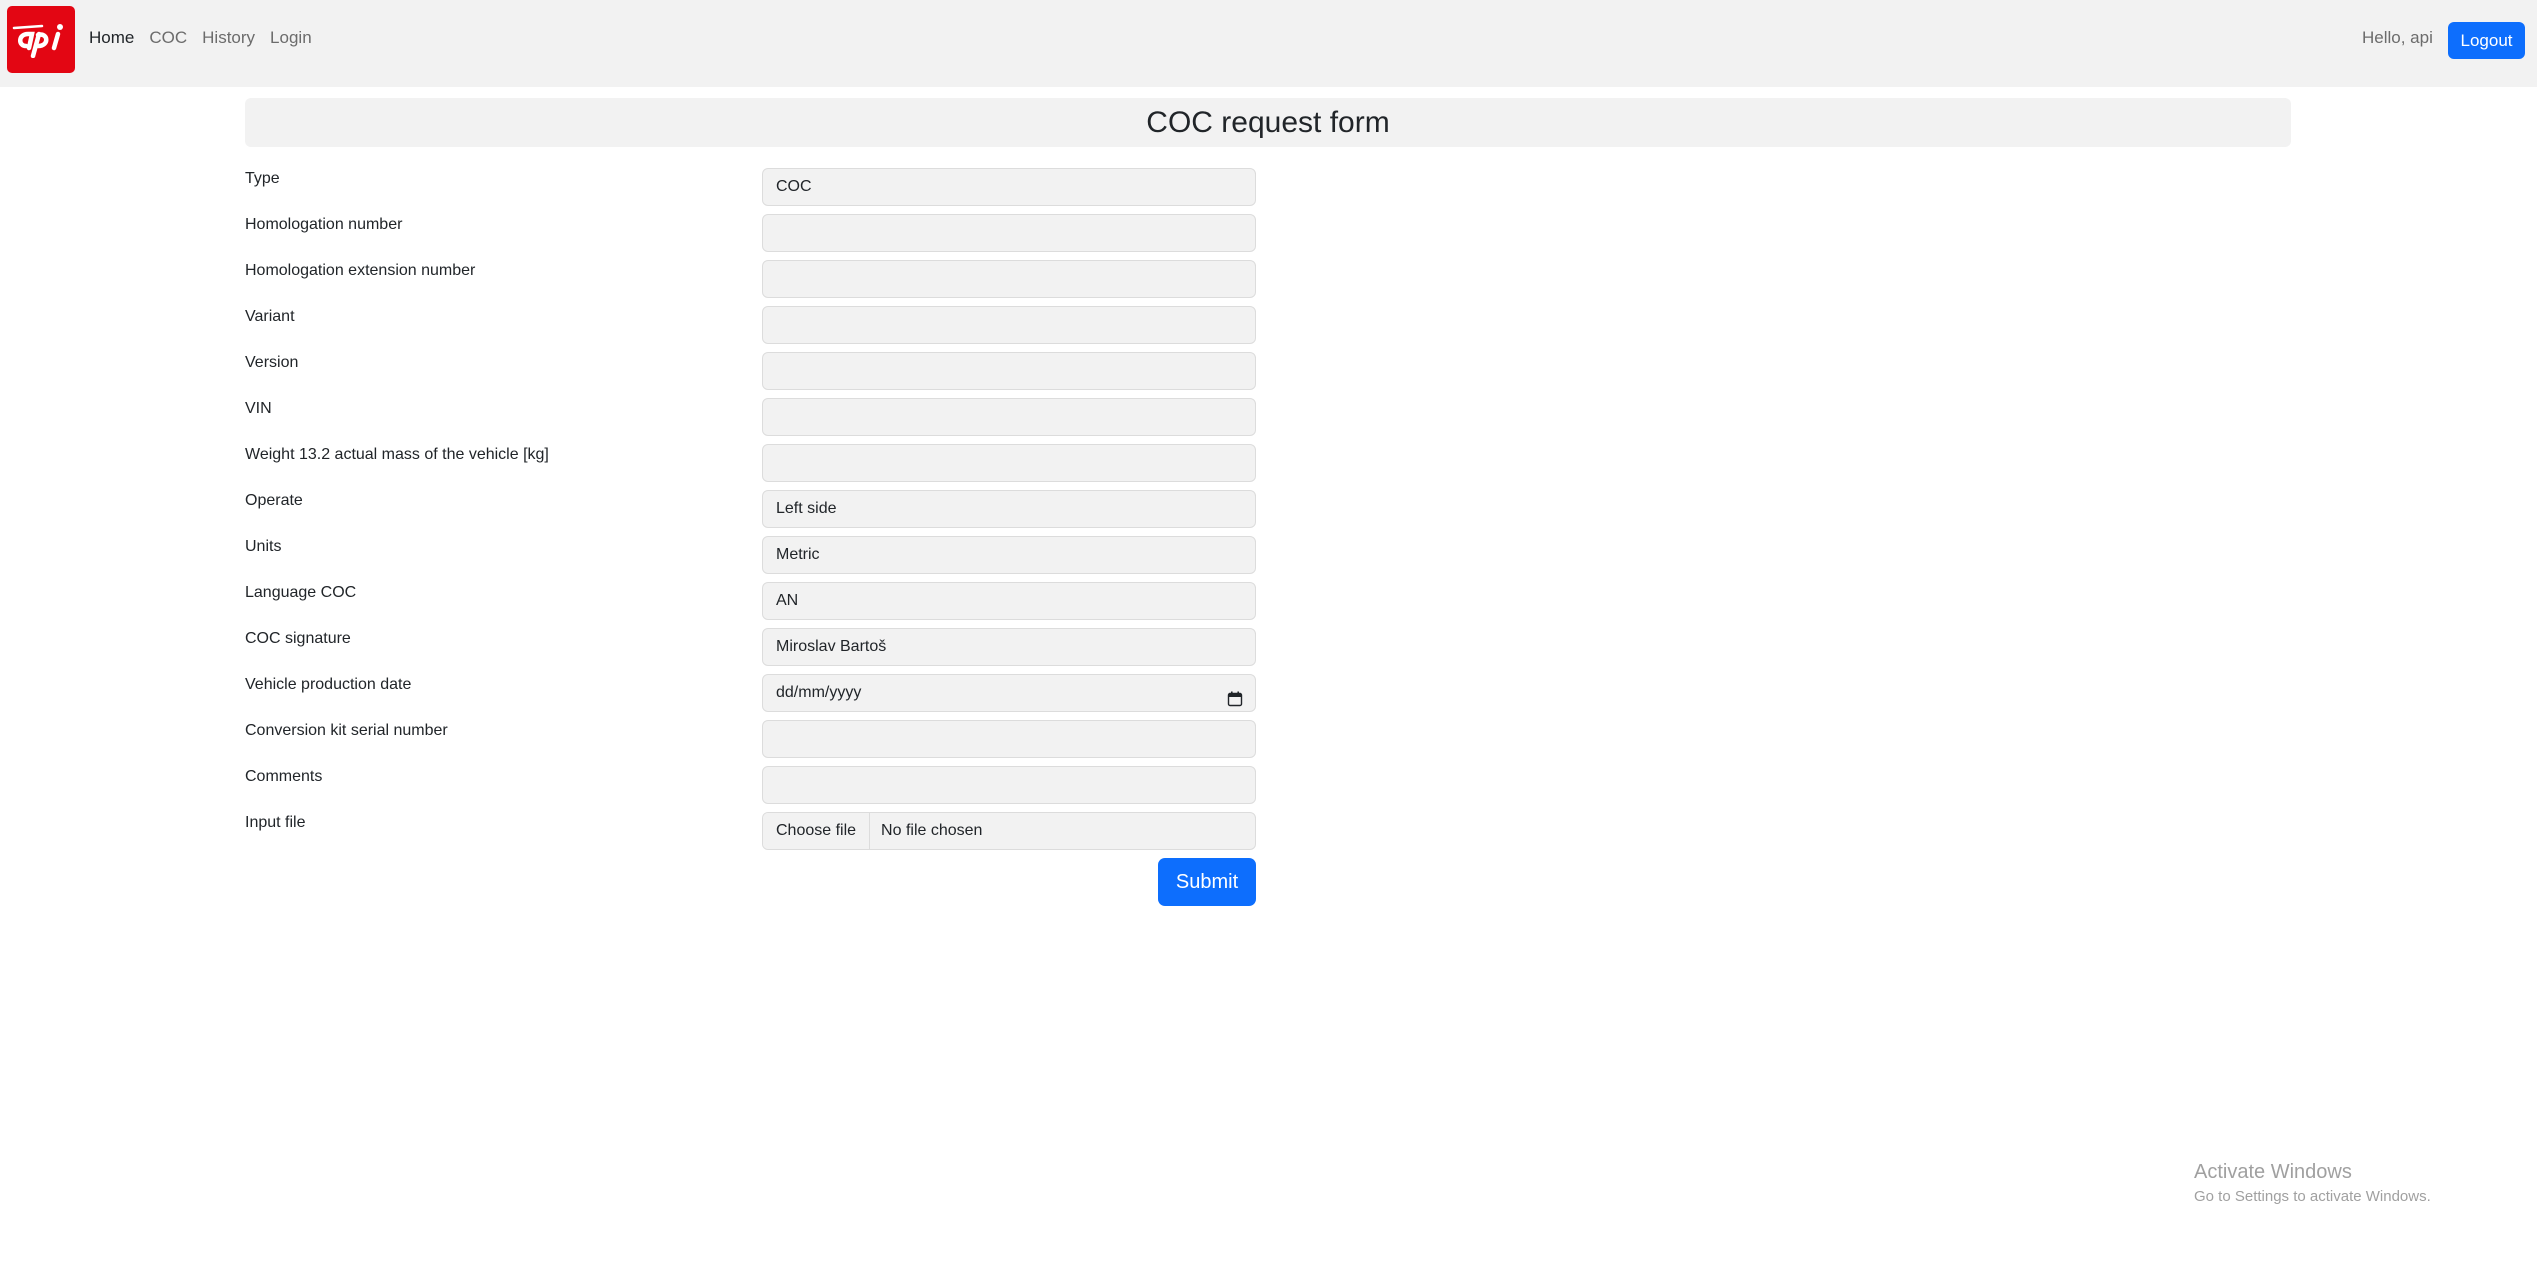 The image size is (2537, 1271). Describe the element at coordinates (750, 189) in the screenshot. I see `field-type: Type COC` at that location.